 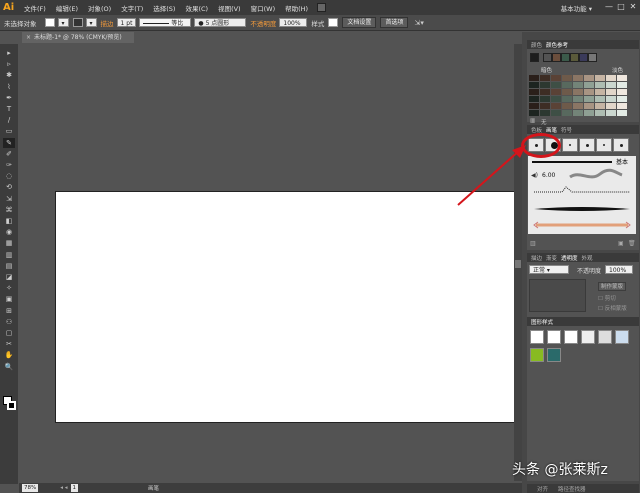 I want to click on scroll-thumb, so click(x=518, y=264).